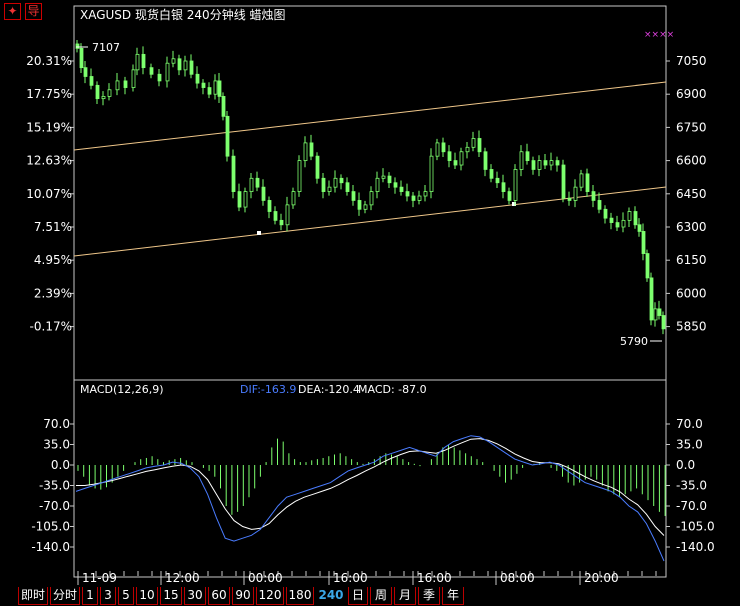 This screenshot has height=606, width=740. Describe the element at coordinates (329, 389) in the screenshot. I see `macd-dea-label: DEA:-120.4` at that location.